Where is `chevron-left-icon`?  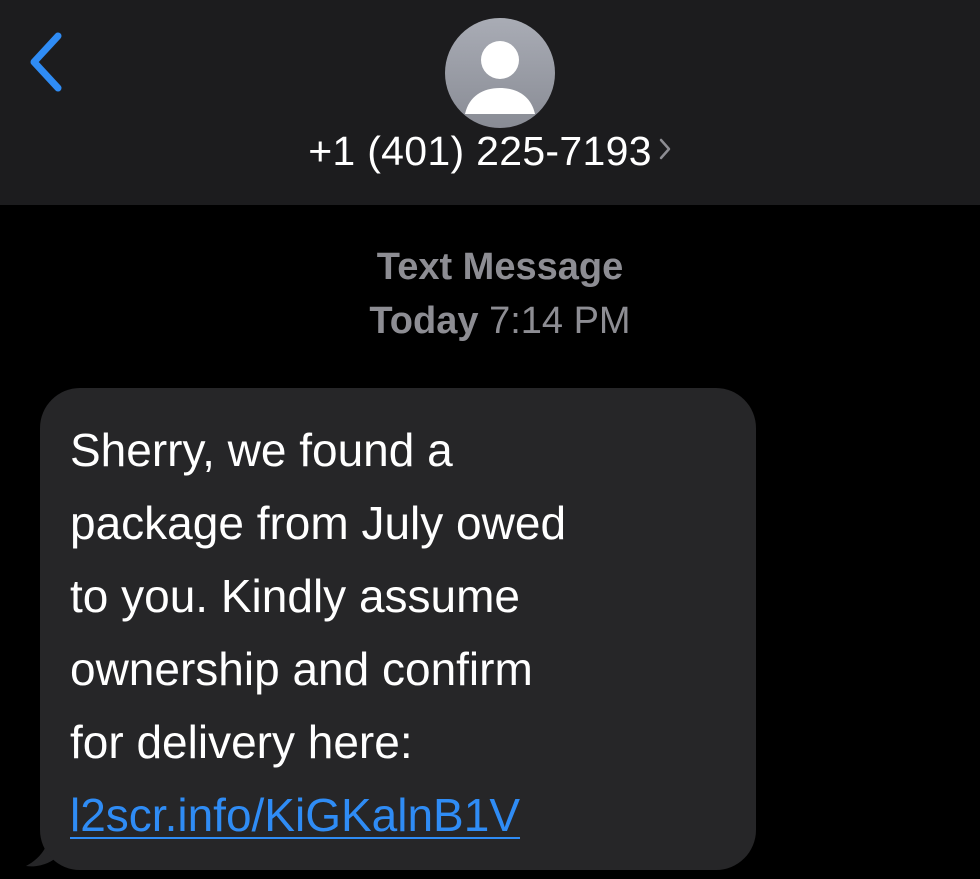 chevron-left-icon is located at coordinates (46, 62).